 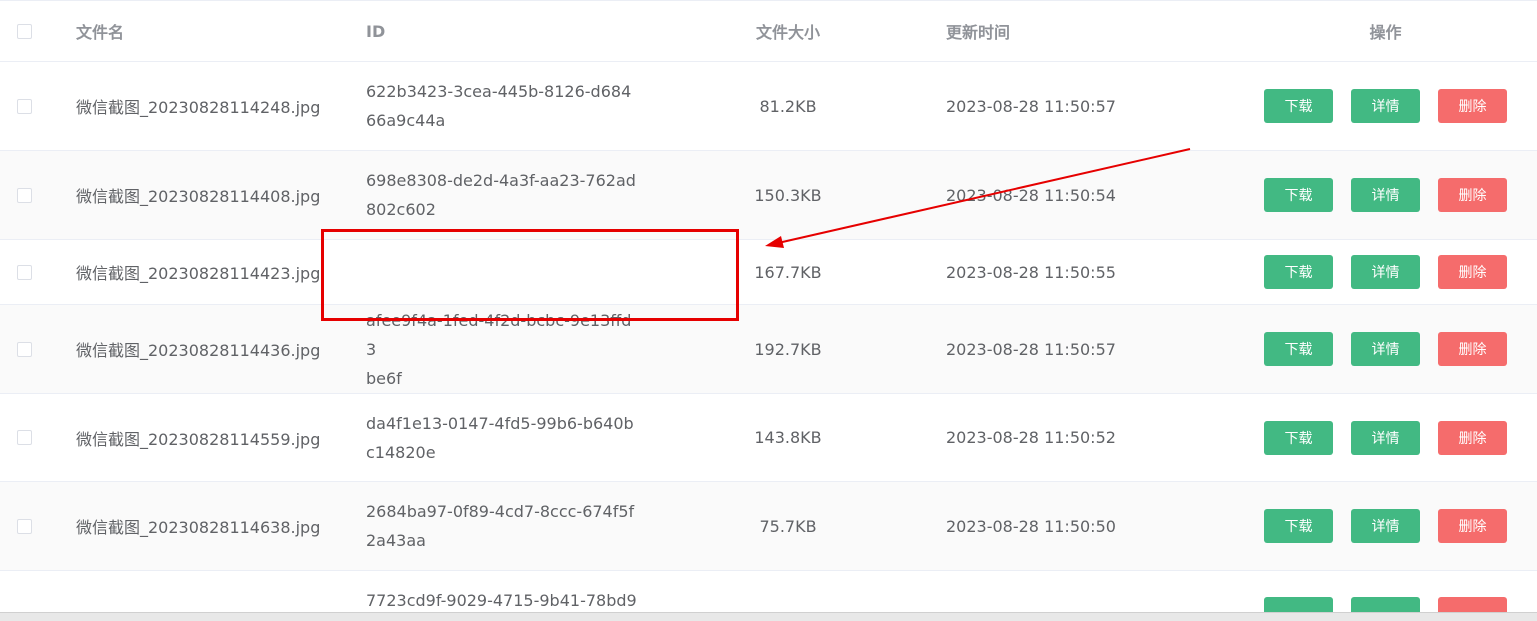 I want to click on update-time: 2023-08-28 11:50:50, so click(x=1031, y=526).